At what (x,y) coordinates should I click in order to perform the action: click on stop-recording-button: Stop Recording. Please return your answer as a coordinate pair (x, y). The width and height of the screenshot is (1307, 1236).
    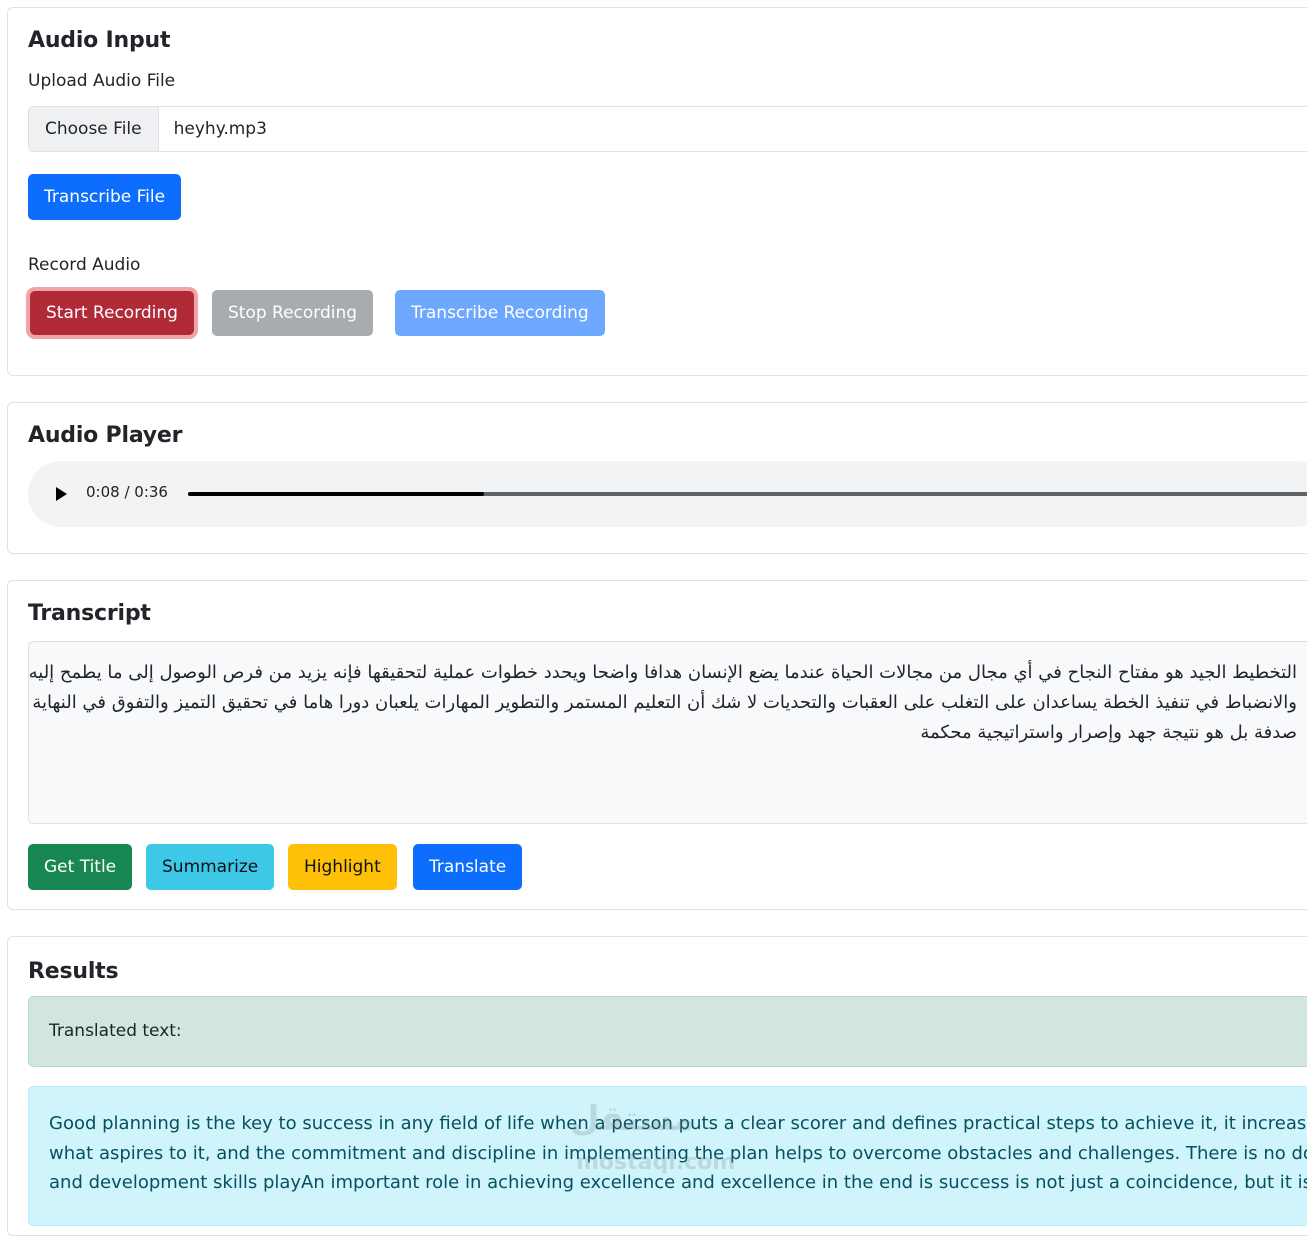
    Looking at the image, I should click on (293, 313).